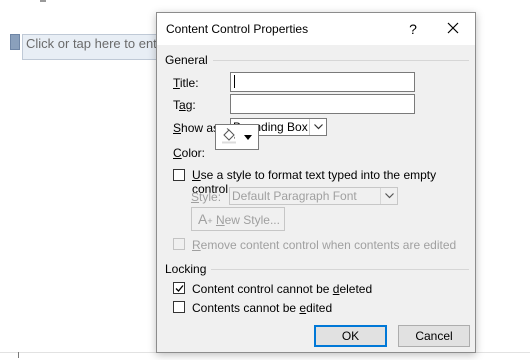 The height and width of the screenshot is (360, 530). I want to click on cannot-delete-checkbox, so click(179, 288).